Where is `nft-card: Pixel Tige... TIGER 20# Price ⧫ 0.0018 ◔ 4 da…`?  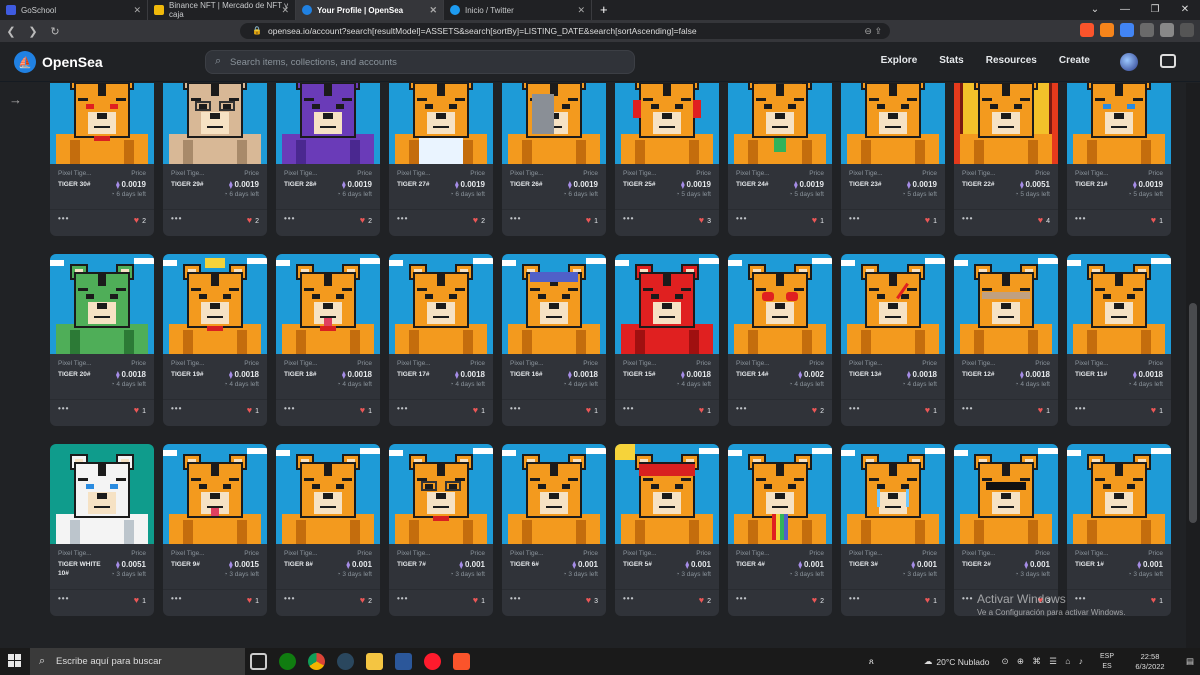 nft-card: Pixel Tige... TIGER 20# Price ⧫ 0.0018 ◔ 4 da… is located at coordinates (102, 340).